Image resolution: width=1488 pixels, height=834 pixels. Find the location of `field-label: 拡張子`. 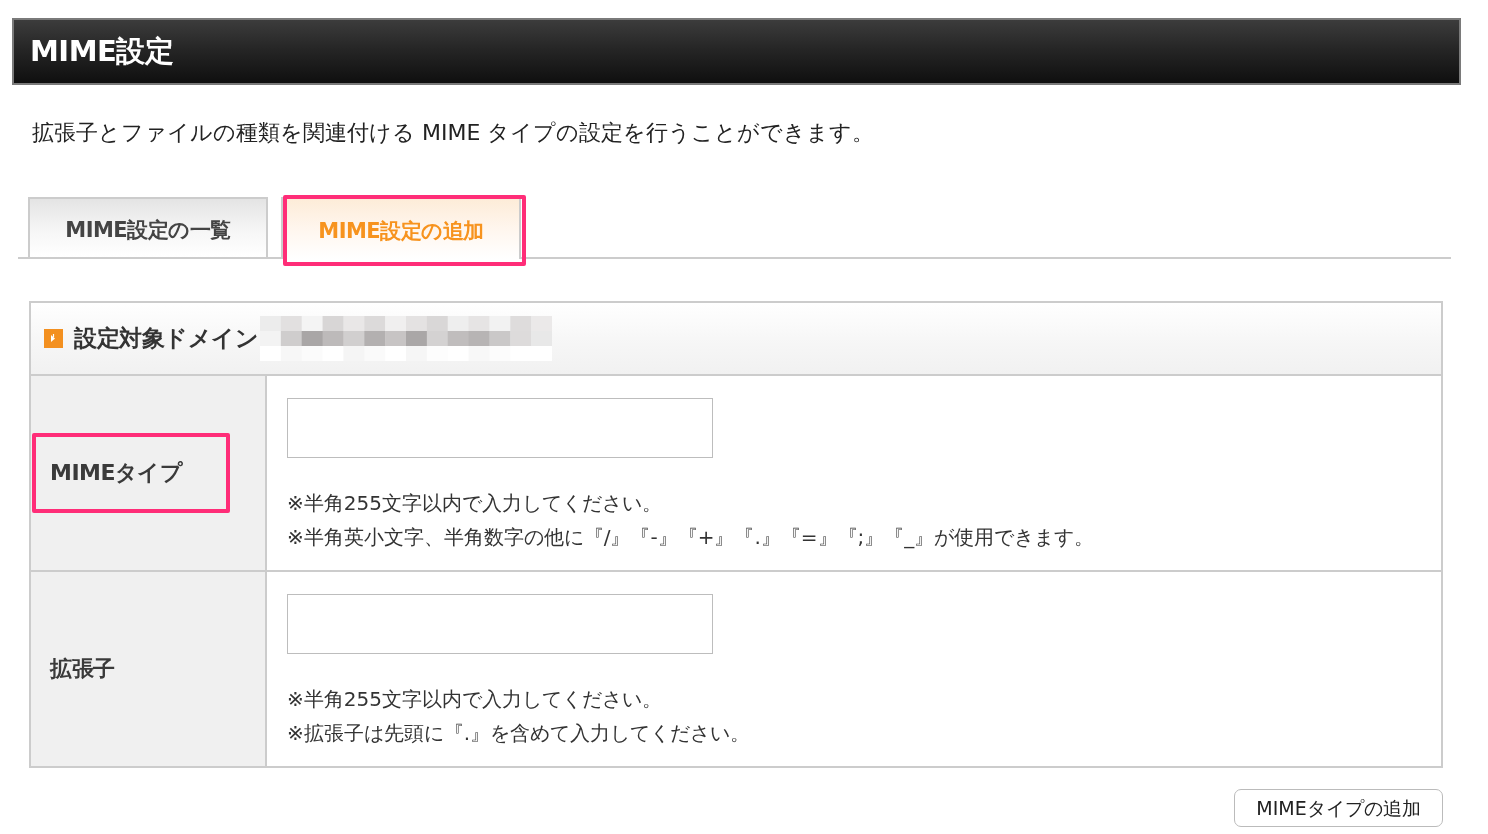

field-label: 拡張子 is located at coordinates (82, 669).